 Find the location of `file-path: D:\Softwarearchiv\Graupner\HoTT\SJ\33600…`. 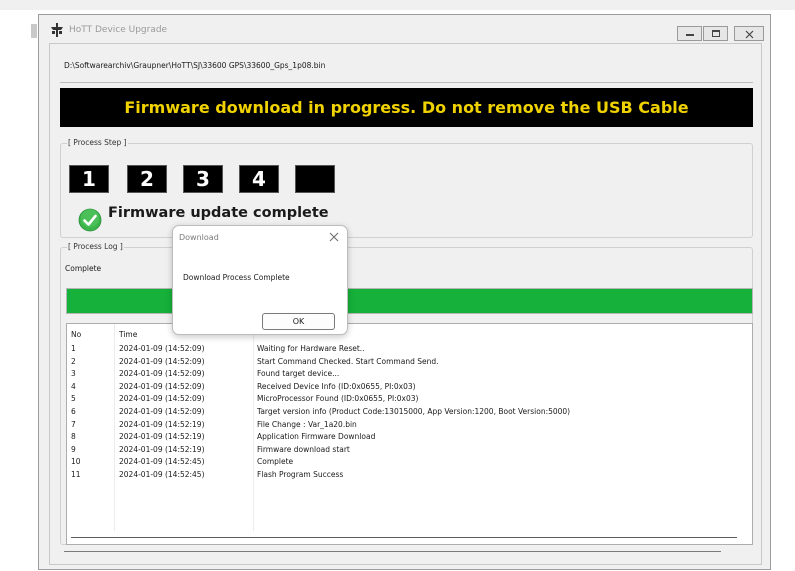

file-path: D:\Softwarearchiv\Graupner\HoTT\SJ\33600… is located at coordinates (195, 65).